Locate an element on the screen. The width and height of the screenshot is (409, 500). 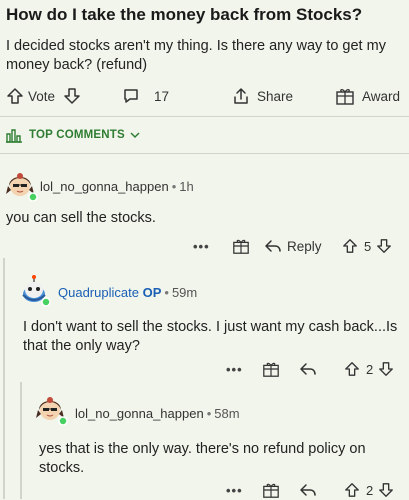
share-button: Share is located at coordinates (262, 96).